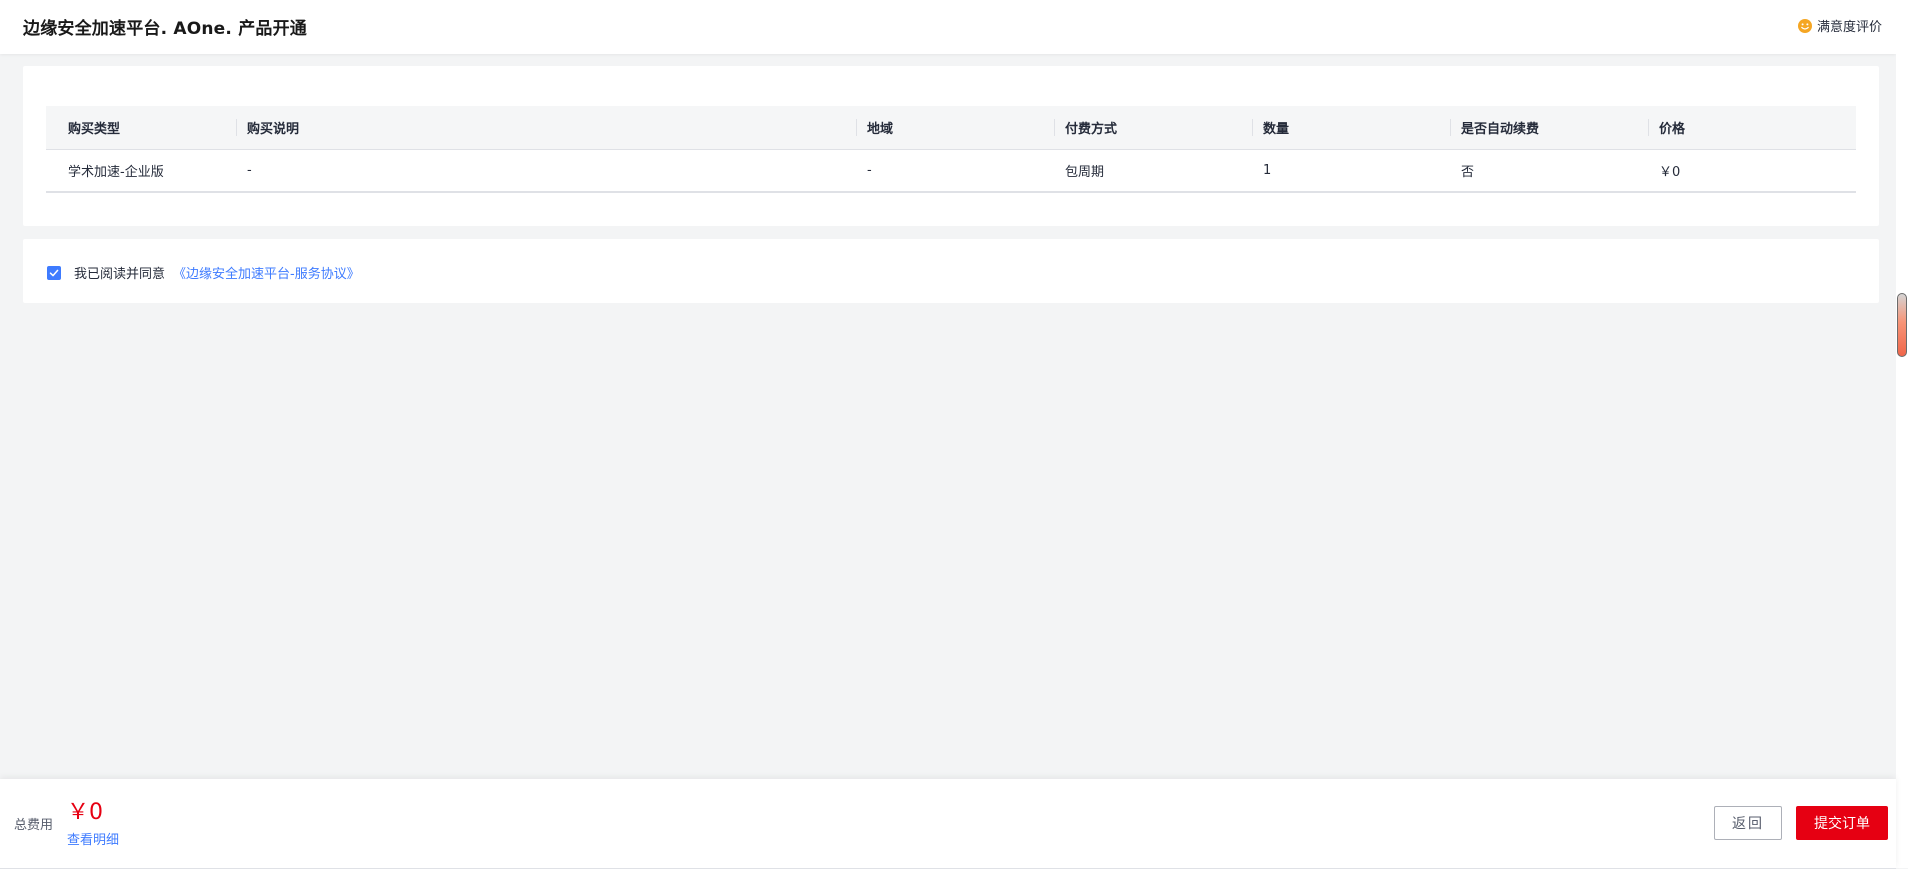  Describe the element at coordinates (869, 170) in the screenshot. I see `cell-region: -` at that location.